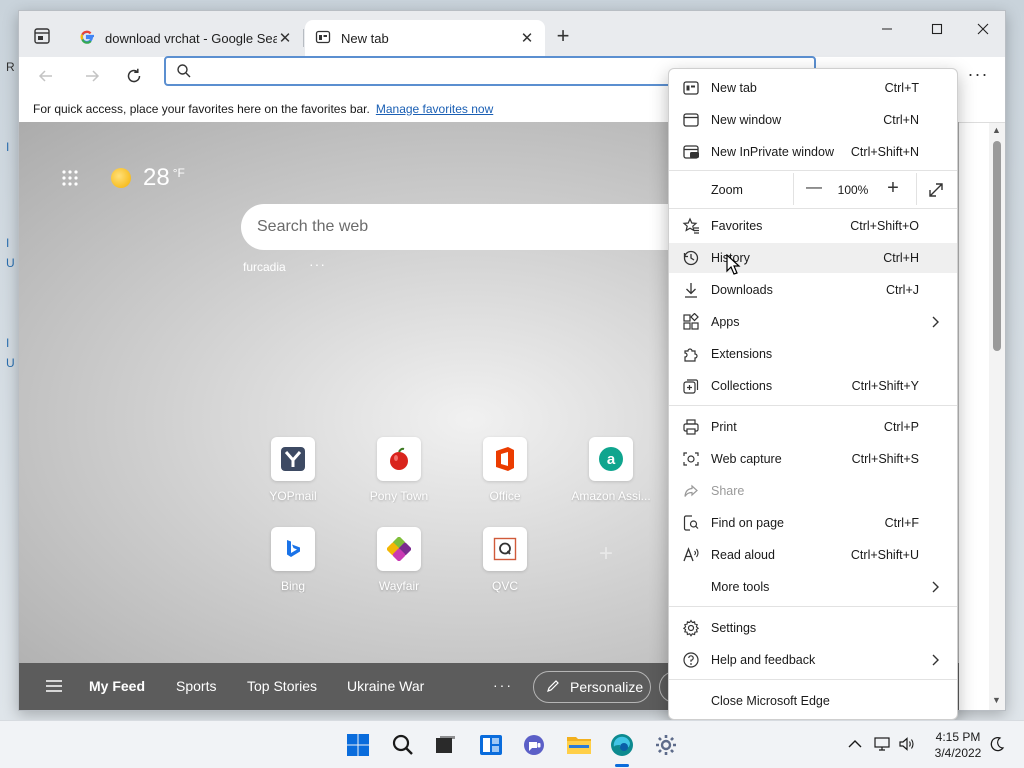  What do you see at coordinates (196, 686) in the screenshot?
I see `feed-tab-sports: Sports` at bounding box center [196, 686].